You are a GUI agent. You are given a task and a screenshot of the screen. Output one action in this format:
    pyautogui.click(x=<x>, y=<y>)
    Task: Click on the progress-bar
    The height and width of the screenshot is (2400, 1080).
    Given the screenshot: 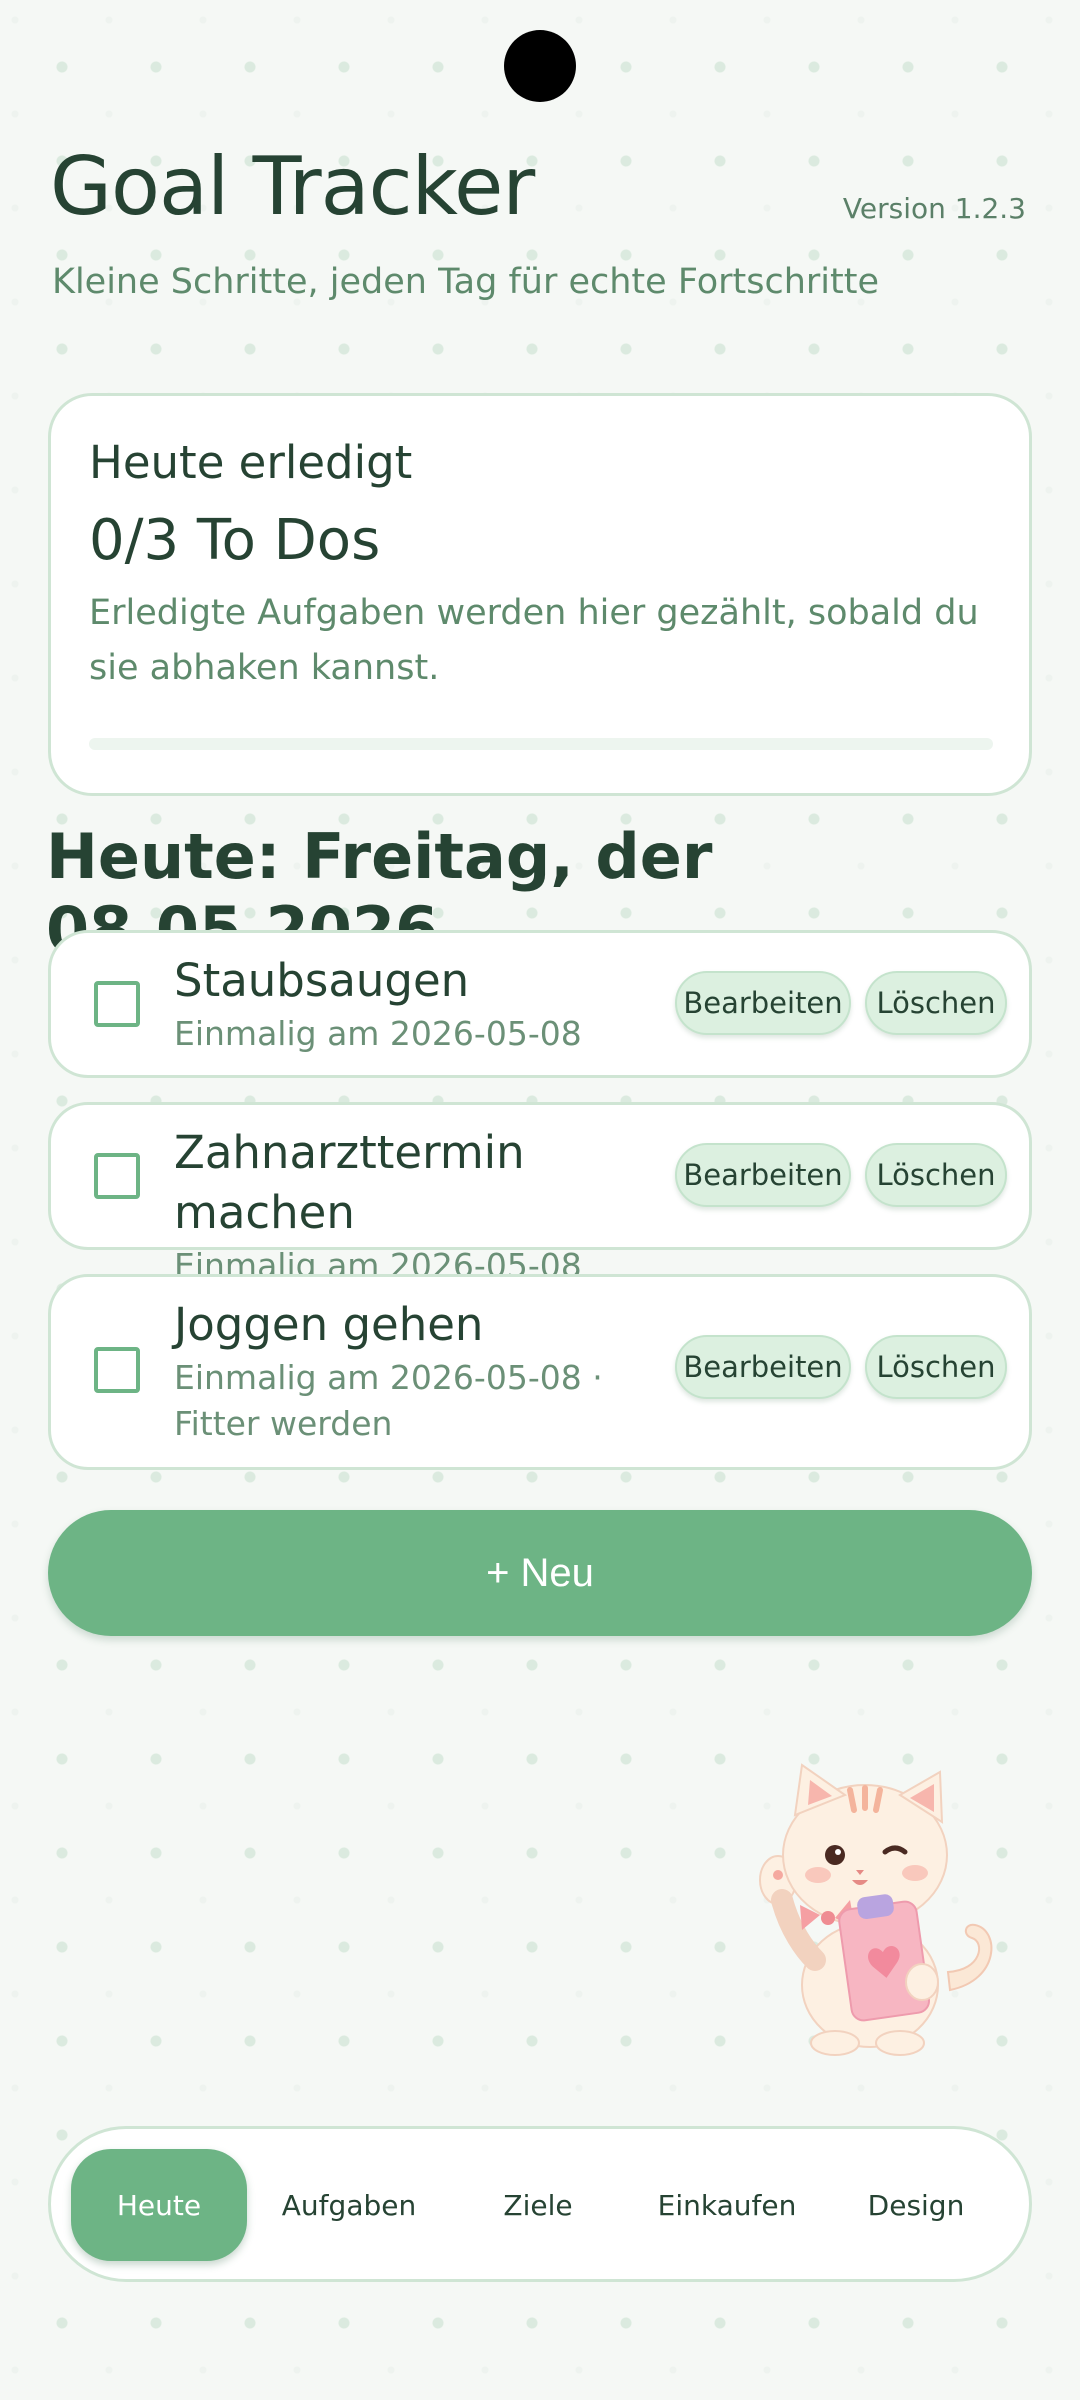 What is the action you would take?
    pyautogui.click(x=541, y=744)
    